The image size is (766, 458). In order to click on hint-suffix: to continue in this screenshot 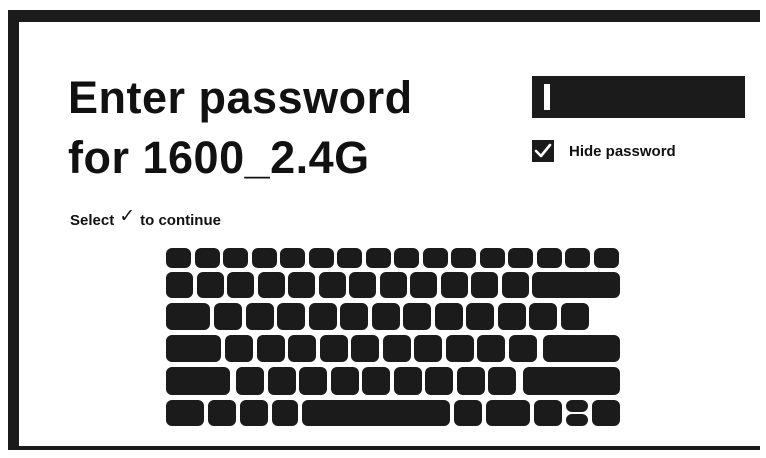, I will do `click(180, 220)`.